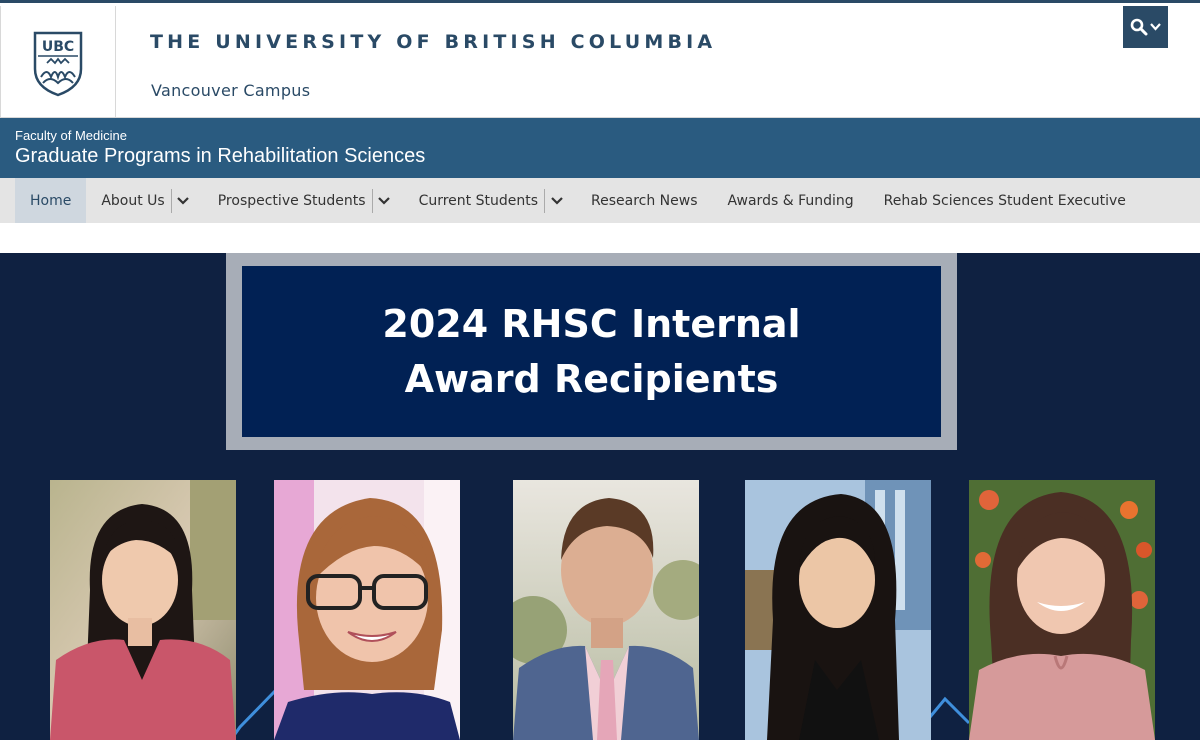 This screenshot has height=740, width=1200. What do you see at coordinates (128, 200) in the screenshot?
I see `nav-item-about-us: About Us` at bounding box center [128, 200].